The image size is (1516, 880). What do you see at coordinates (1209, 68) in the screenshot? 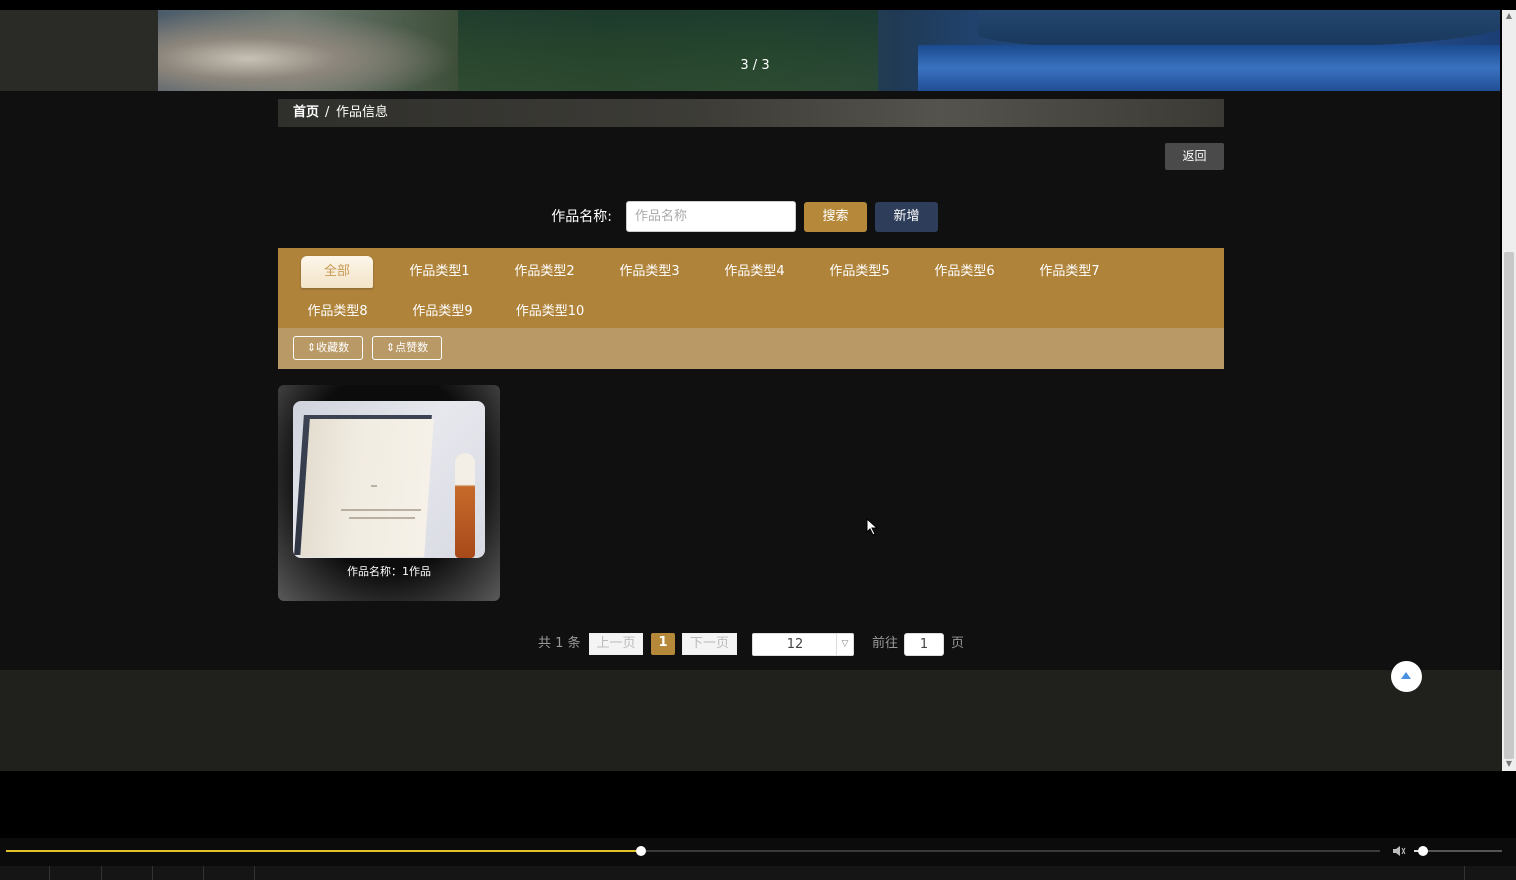
I see `banner-image-lake` at bounding box center [1209, 68].